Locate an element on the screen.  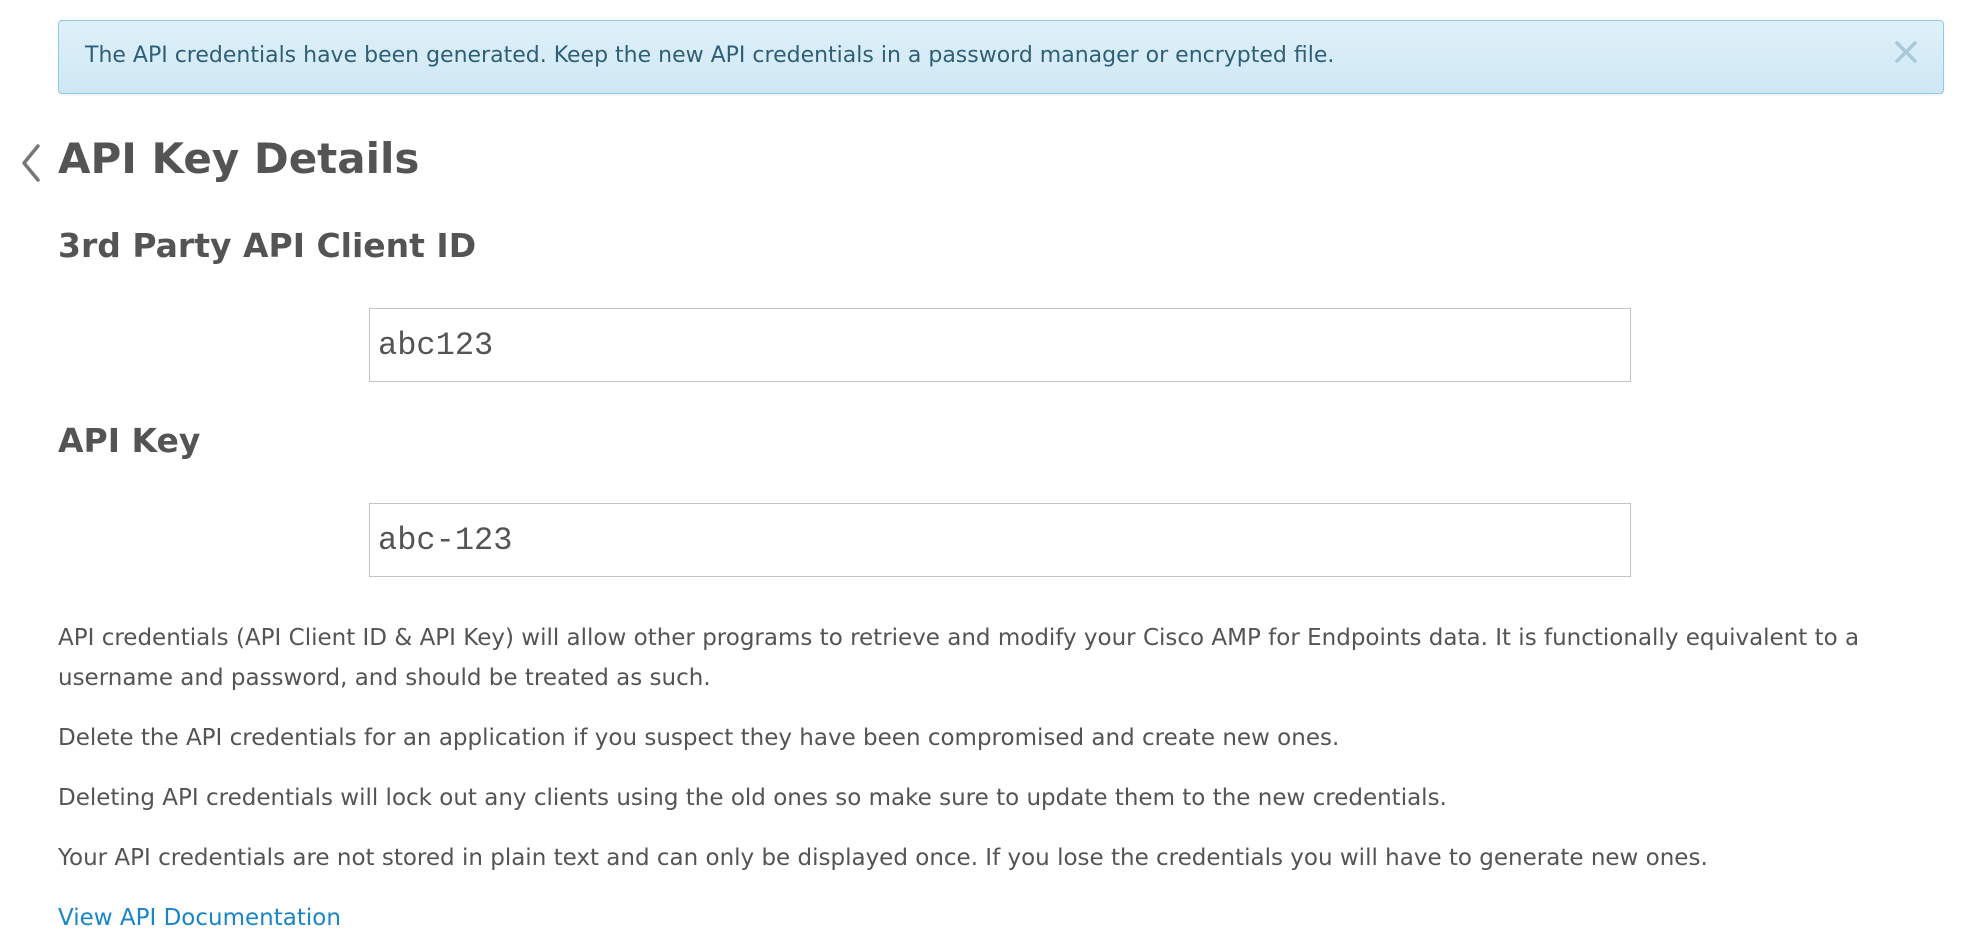
api-key-field is located at coordinates (1000, 540).